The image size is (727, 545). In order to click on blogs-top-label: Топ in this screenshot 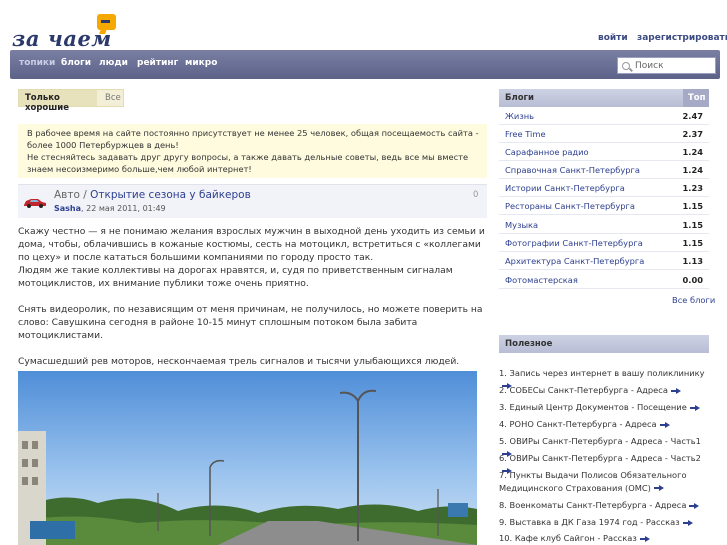, I will do `click(696, 98)`.